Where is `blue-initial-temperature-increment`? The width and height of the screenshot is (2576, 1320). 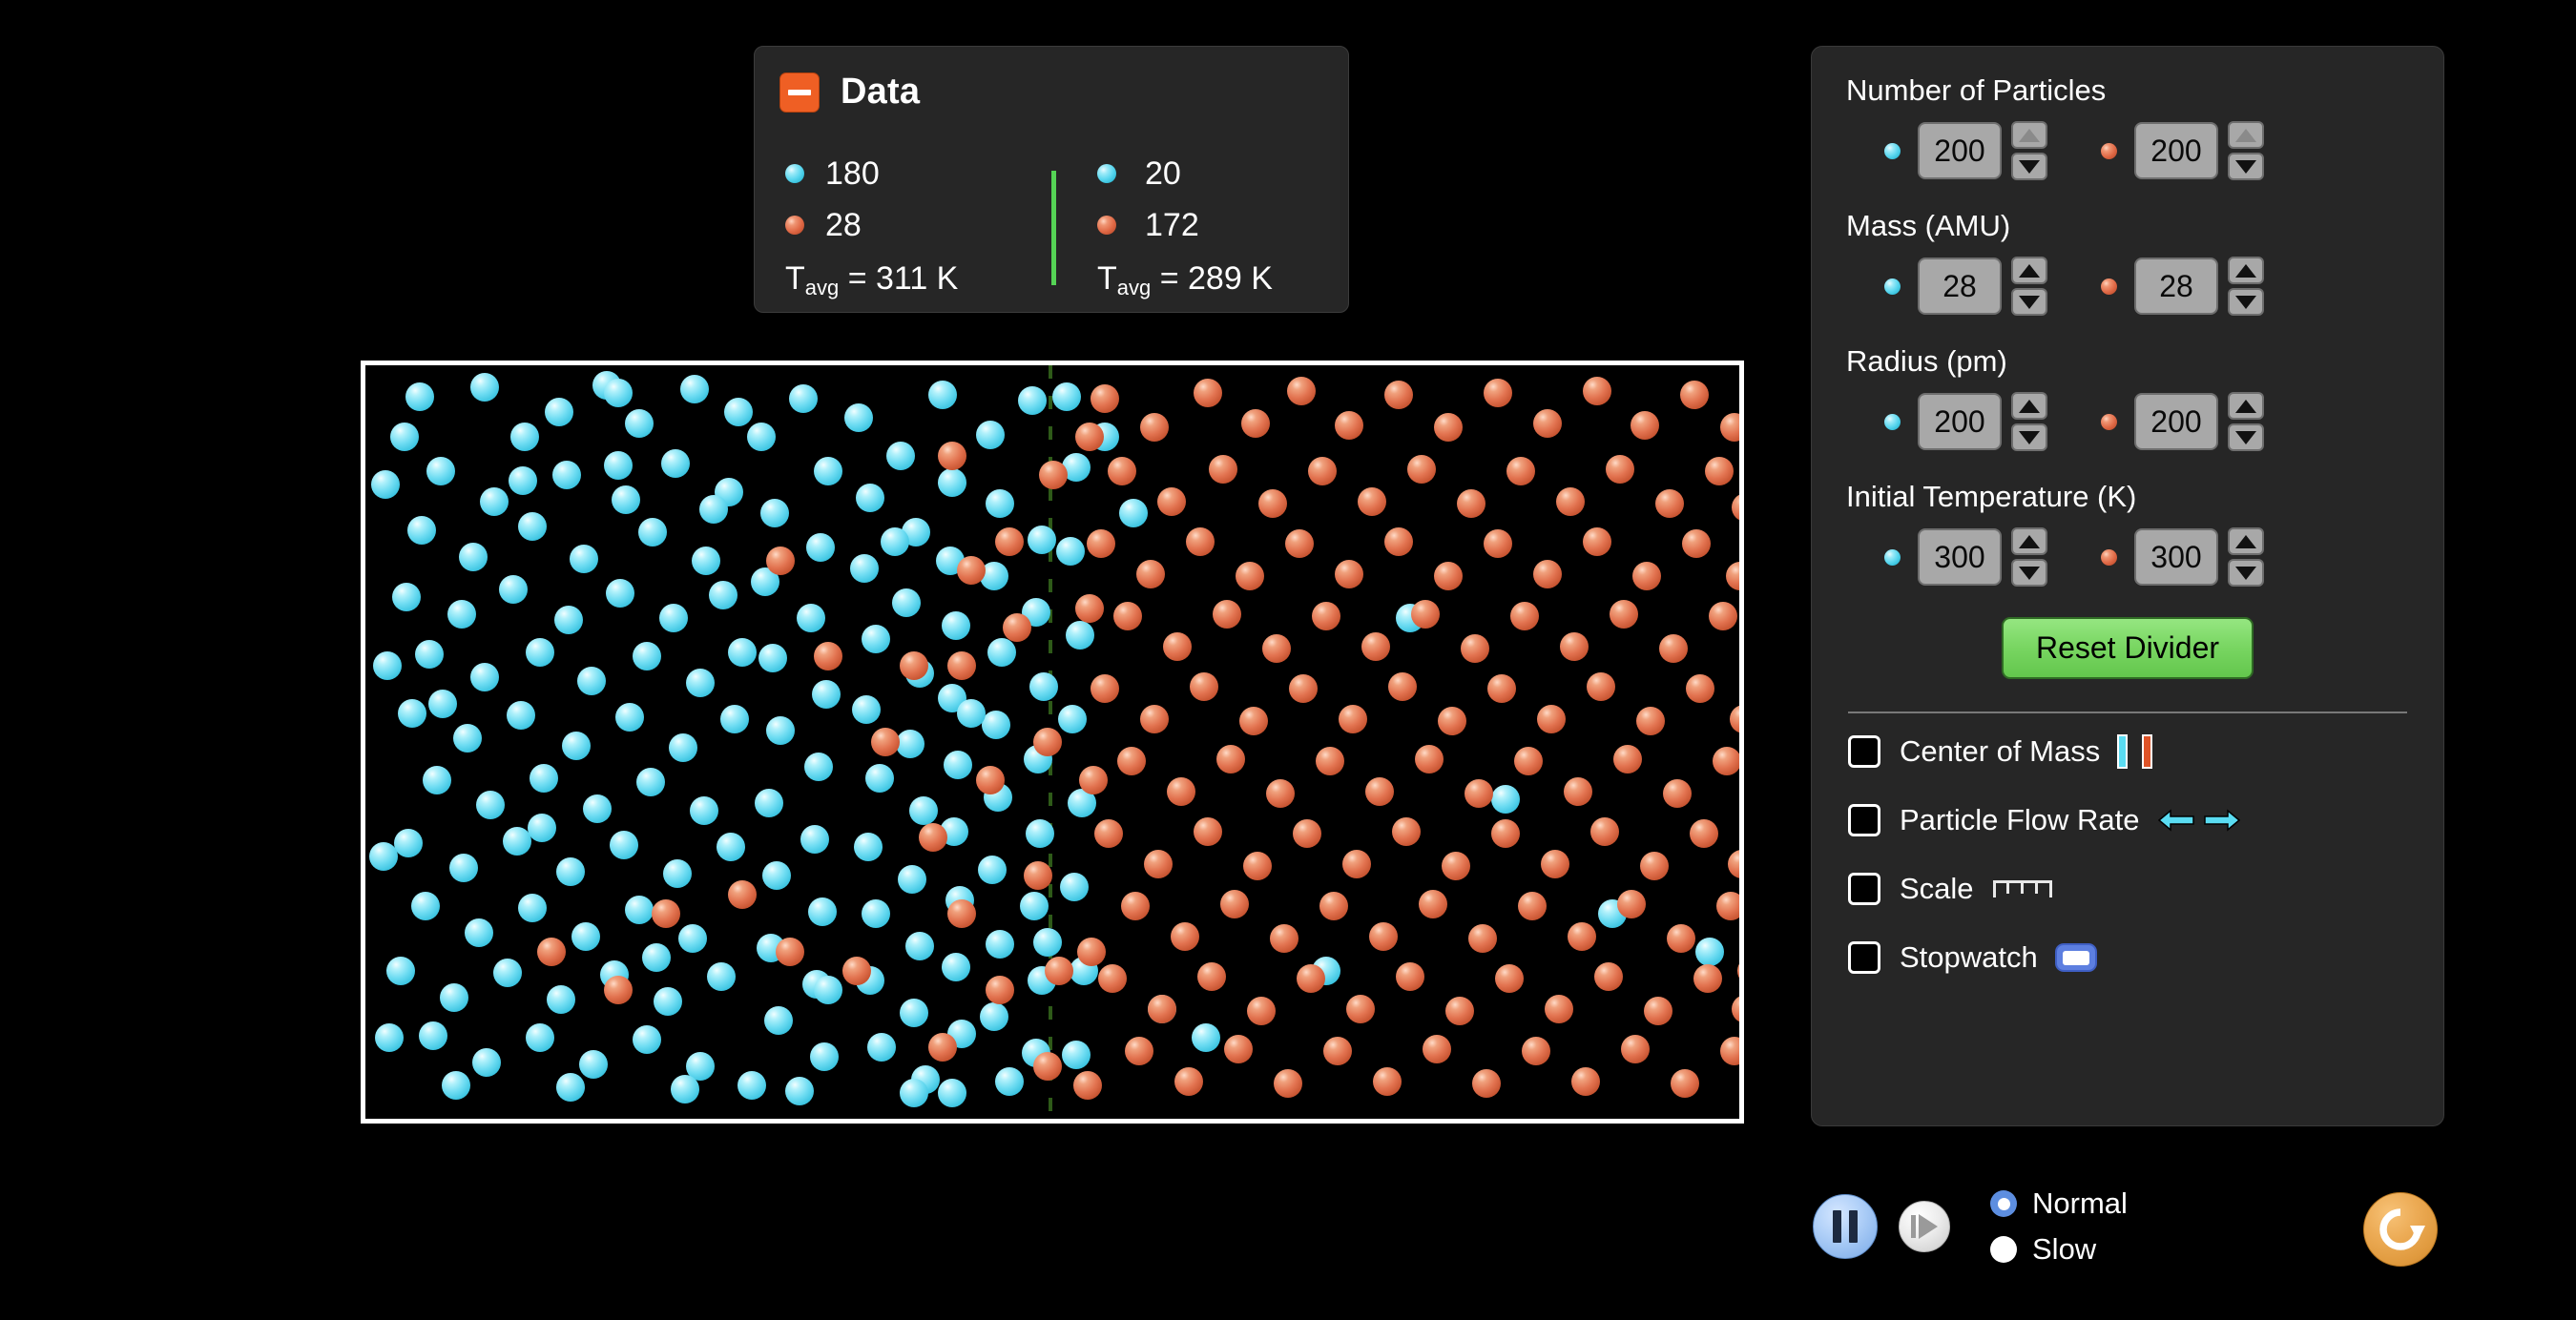 blue-initial-temperature-increment is located at coordinates (2029, 541).